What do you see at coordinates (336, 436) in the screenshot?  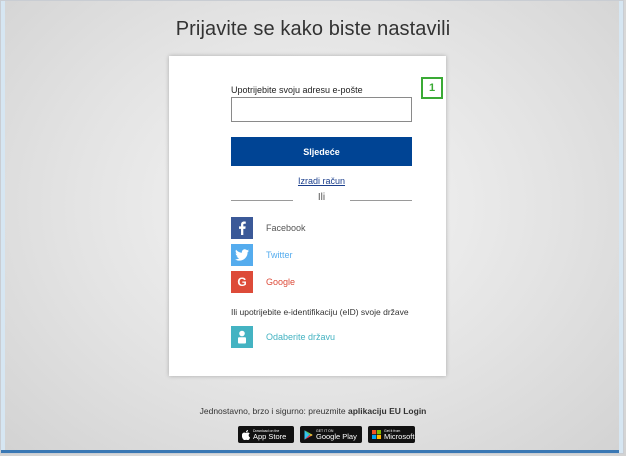 I see `google-play-big: Google Play` at bounding box center [336, 436].